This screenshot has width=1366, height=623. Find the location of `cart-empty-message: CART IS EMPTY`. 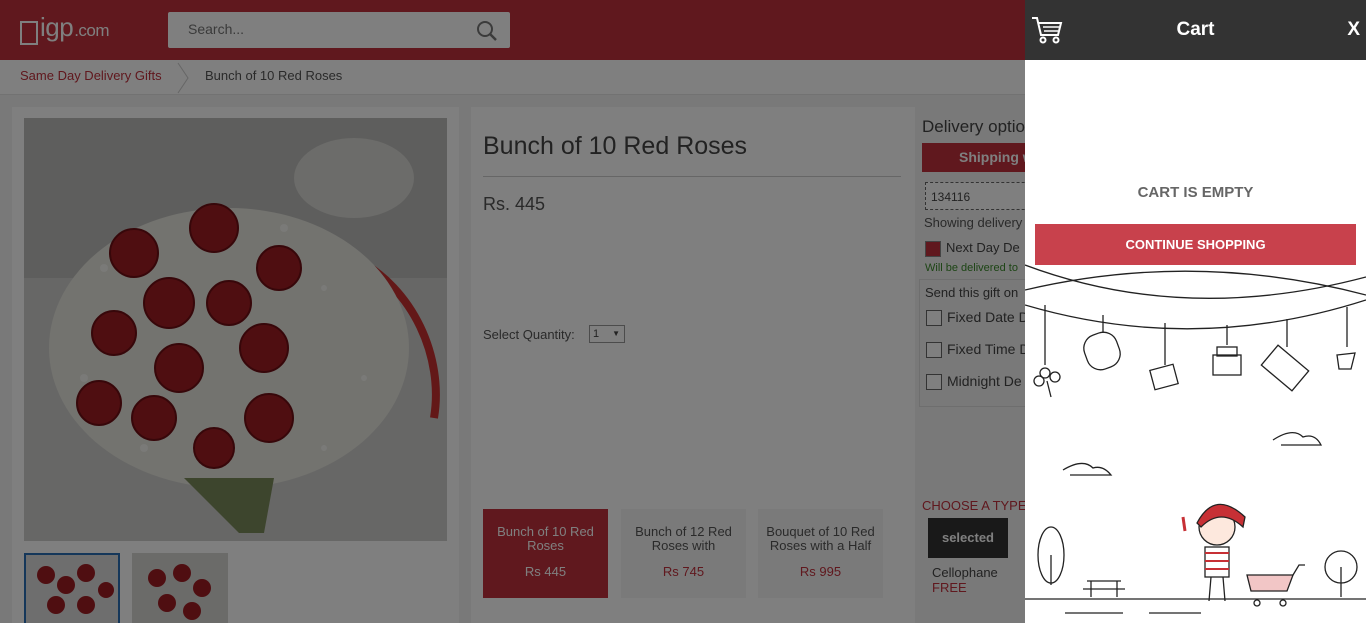

cart-empty-message: CART IS EMPTY is located at coordinates (1195, 192).